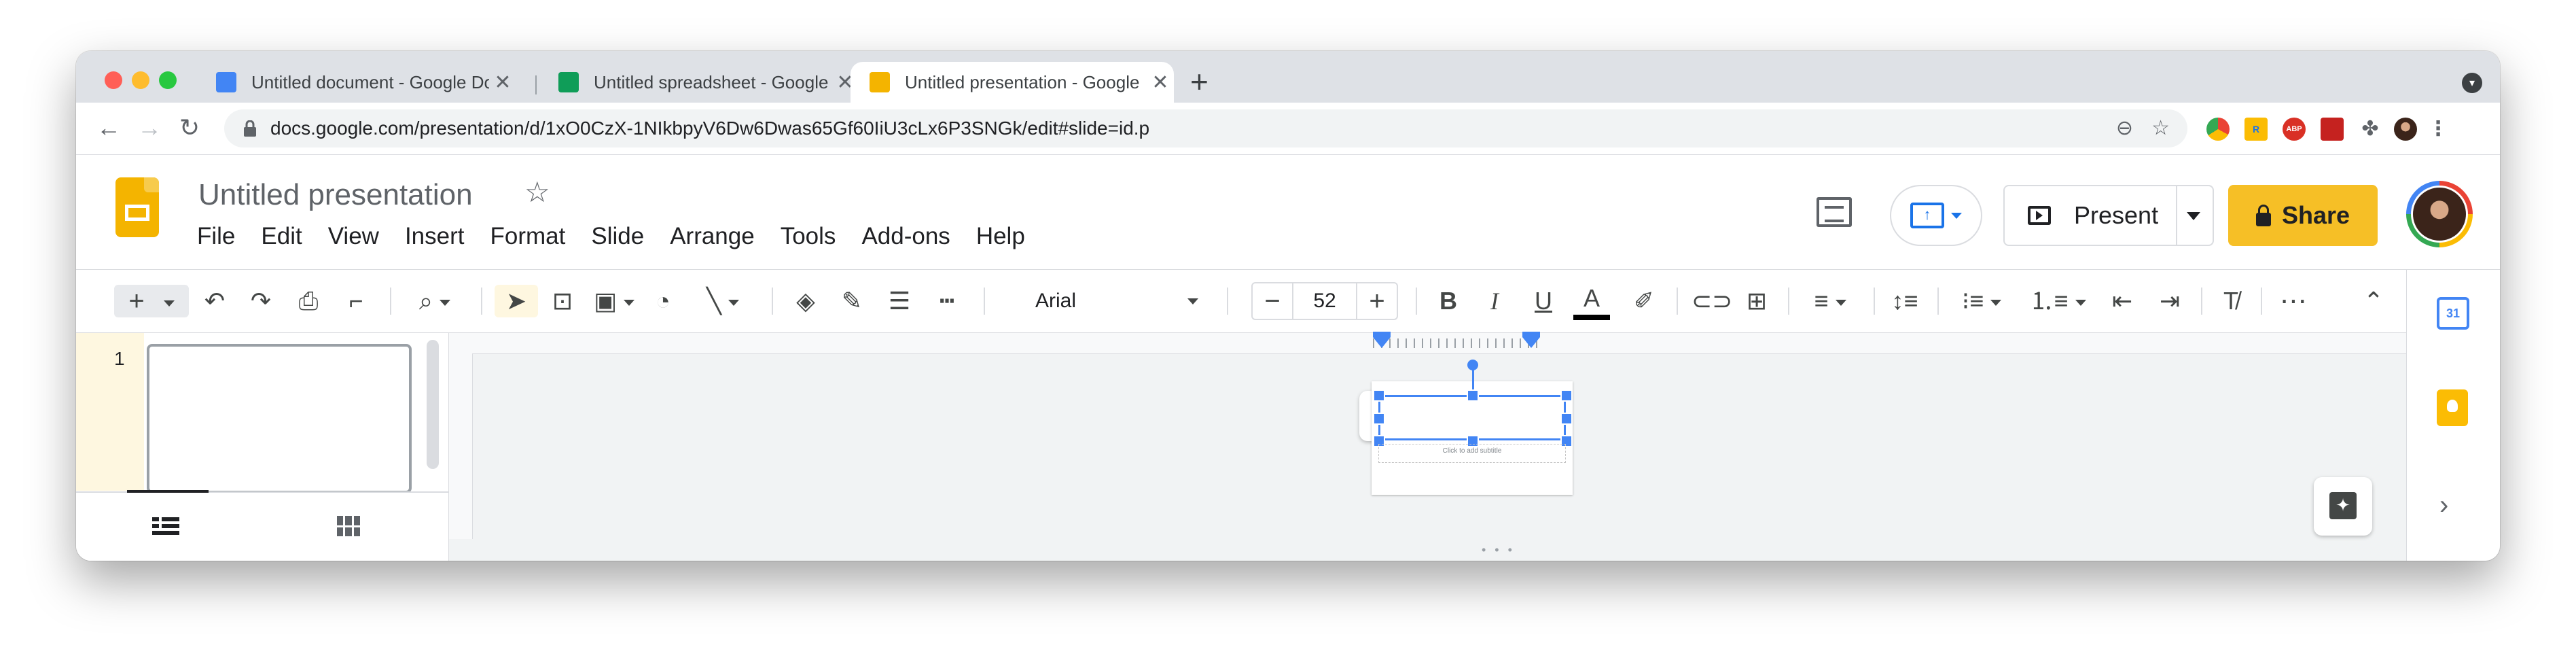  What do you see at coordinates (2472, 83) in the screenshot?
I see `tab-search-chevron-icon: ▾` at bounding box center [2472, 83].